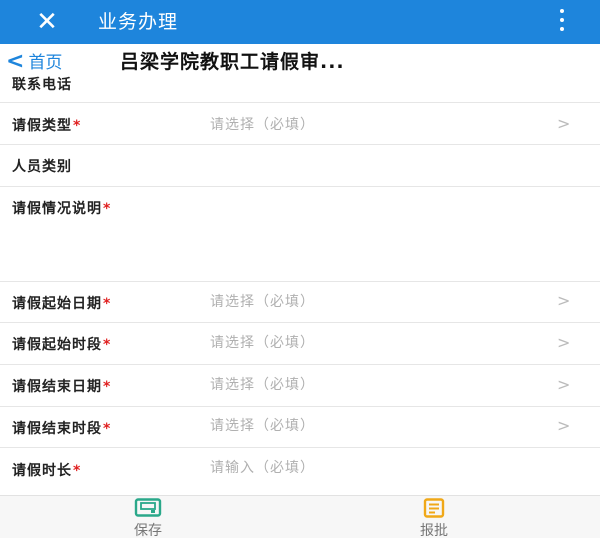 The width and height of the screenshot is (600, 539). What do you see at coordinates (138, 22) in the screenshot?
I see `app-title: 业务办理` at bounding box center [138, 22].